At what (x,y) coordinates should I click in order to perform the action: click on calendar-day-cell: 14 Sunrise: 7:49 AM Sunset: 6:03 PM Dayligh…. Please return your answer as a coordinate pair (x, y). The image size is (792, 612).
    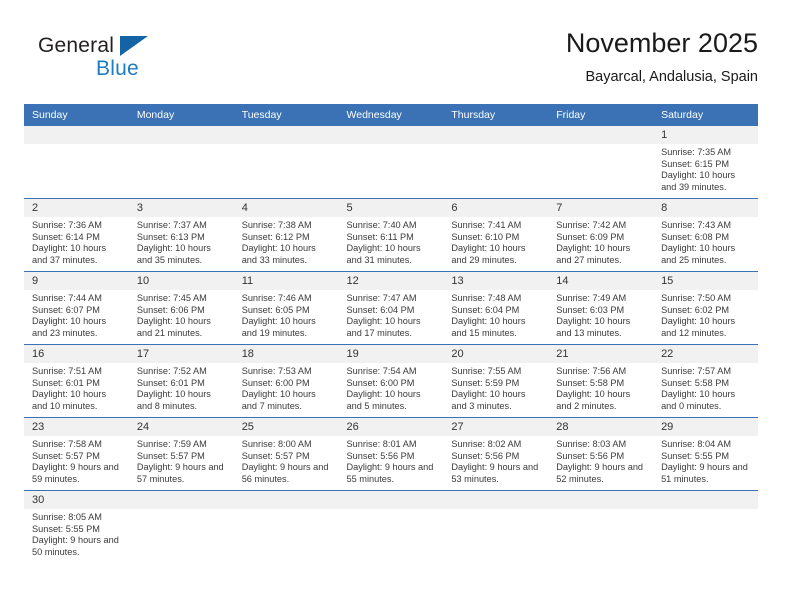
    Looking at the image, I should click on (601, 308).